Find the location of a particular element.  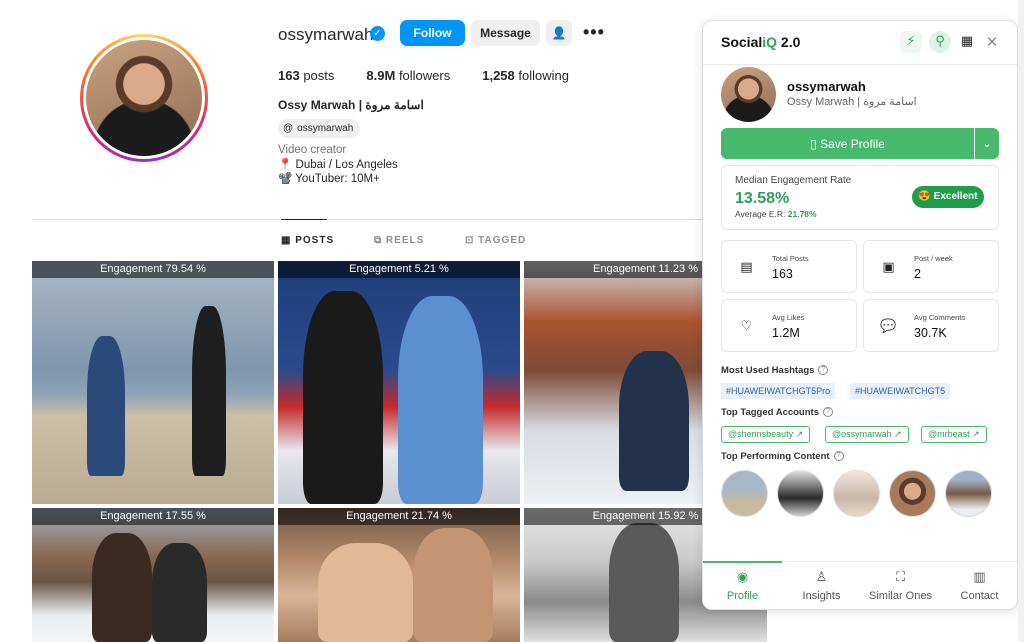

follow-button: Follow is located at coordinates (432, 33).